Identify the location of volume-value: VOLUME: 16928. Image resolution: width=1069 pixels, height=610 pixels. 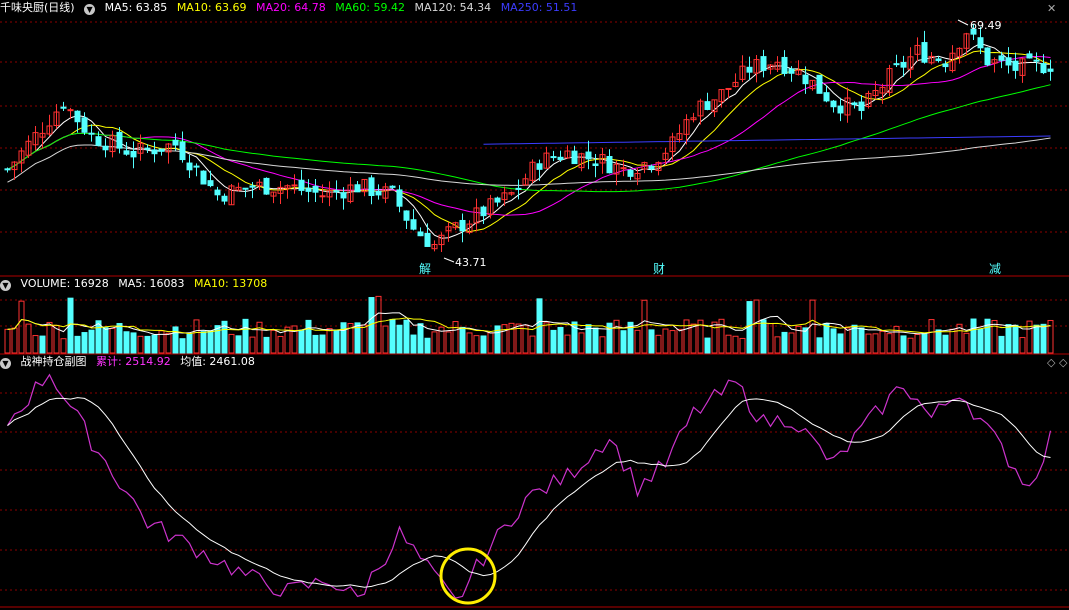
(64, 283).